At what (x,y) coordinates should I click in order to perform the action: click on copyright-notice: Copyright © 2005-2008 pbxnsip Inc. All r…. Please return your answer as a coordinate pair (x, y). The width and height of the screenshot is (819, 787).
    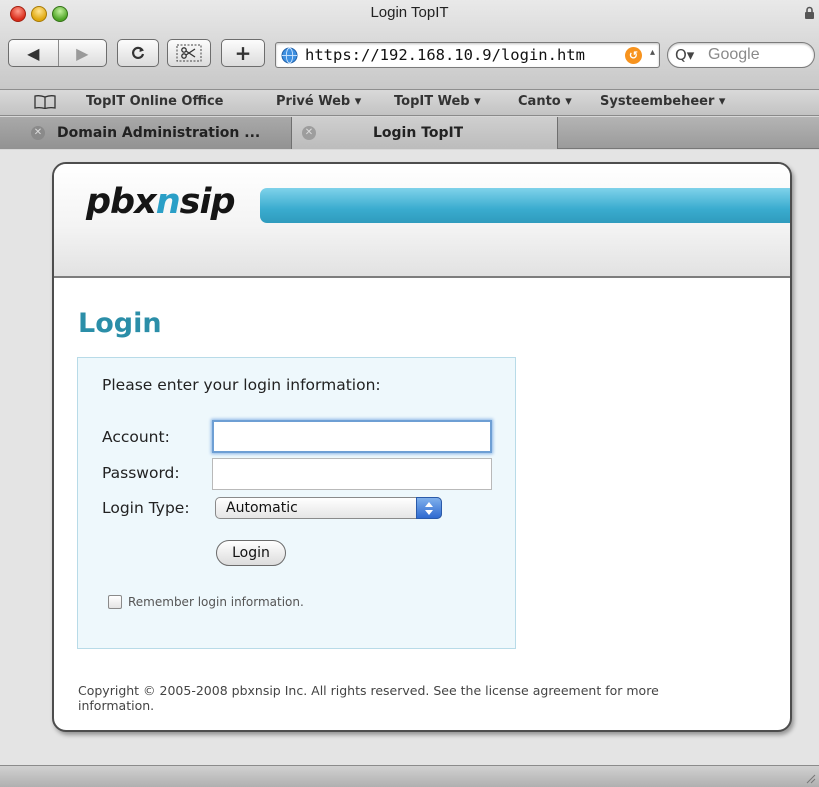
    Looking at the image, I should click on (368, 698).